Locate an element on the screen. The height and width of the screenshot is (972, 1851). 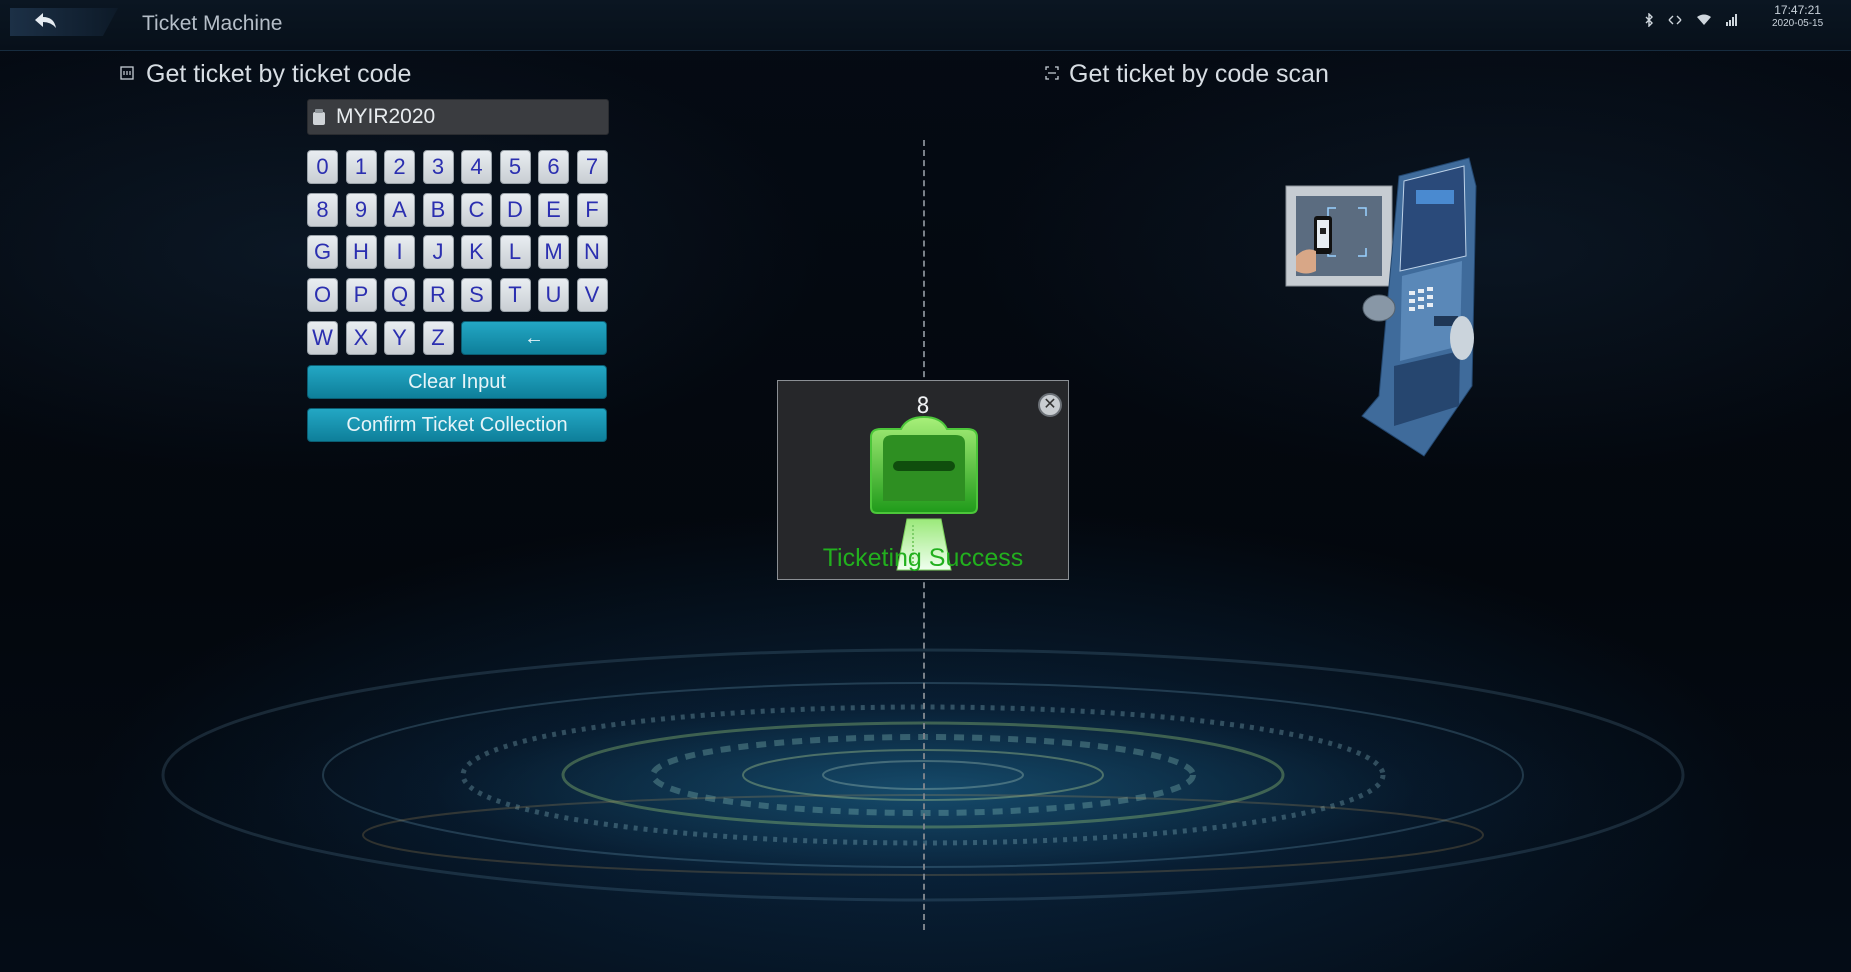
key-5: 5 is located at coordinates (515, 167).